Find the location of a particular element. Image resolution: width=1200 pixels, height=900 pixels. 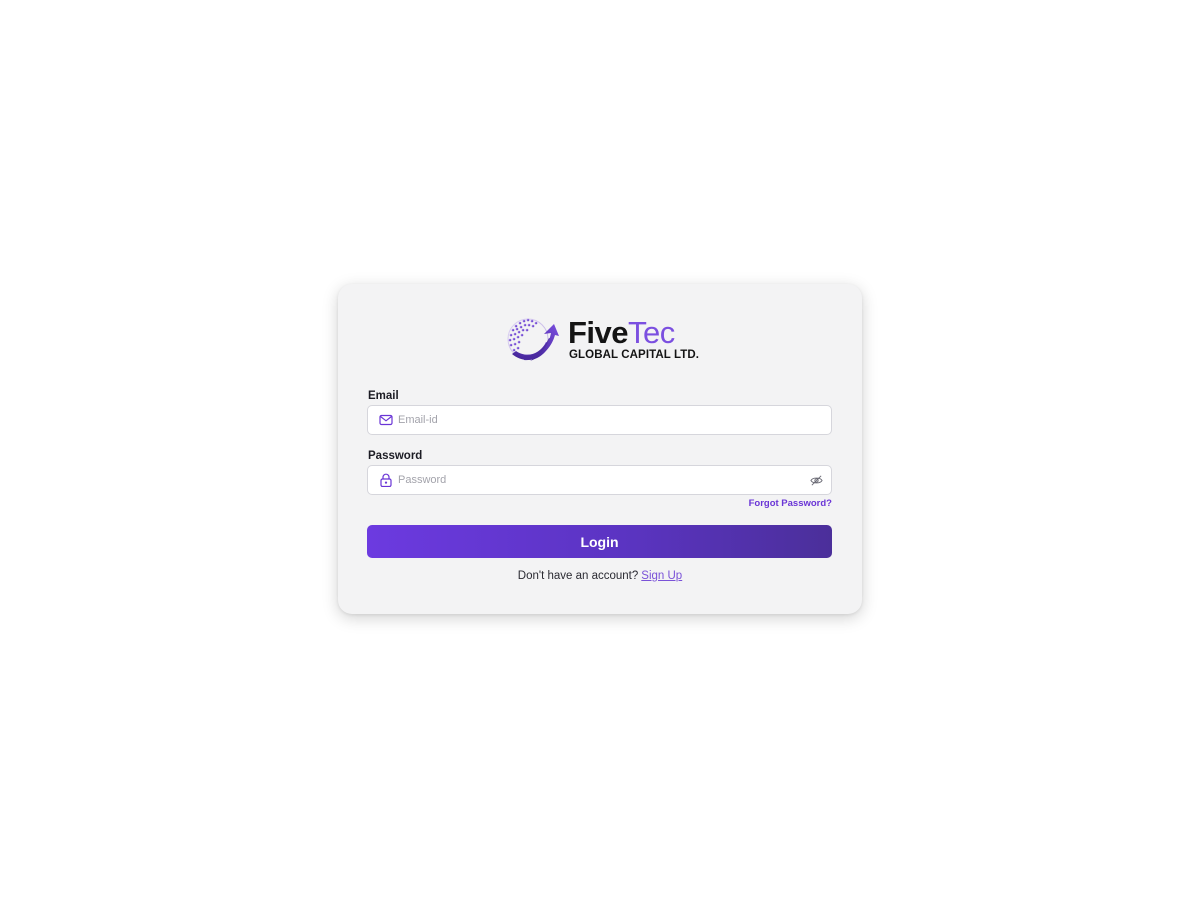

email-field is located at coordinates (599, 420).